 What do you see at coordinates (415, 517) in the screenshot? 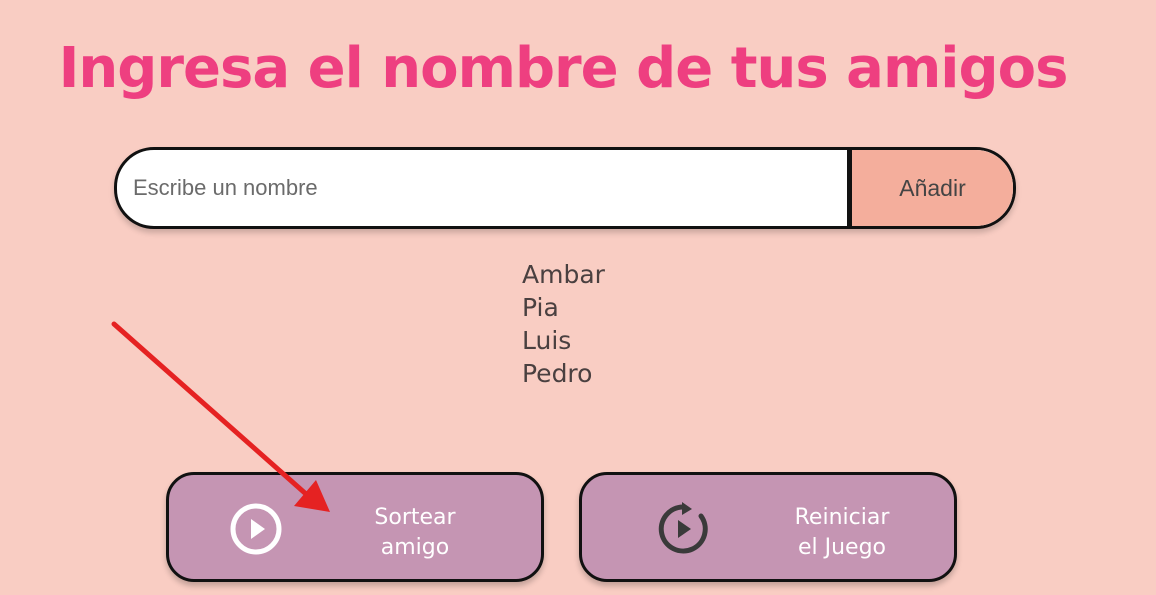
I see `draw-label-line1: Sortear` at bounding box center [415, 517].